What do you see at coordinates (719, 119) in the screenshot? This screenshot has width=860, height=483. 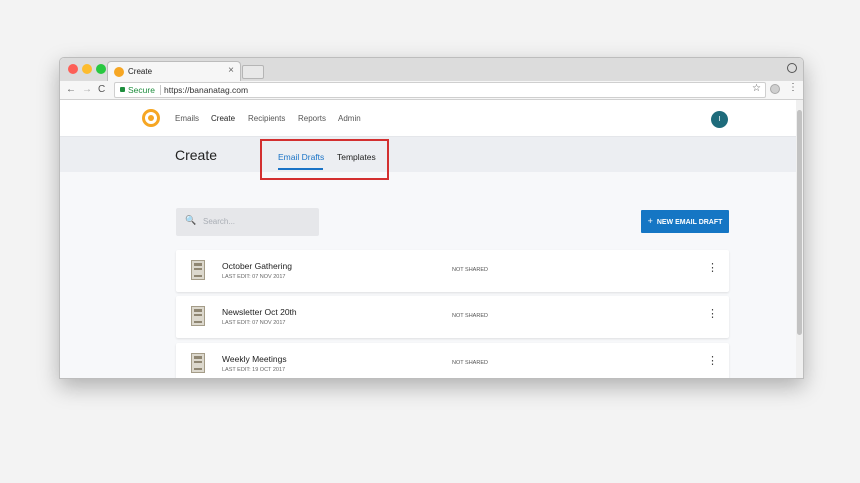 I see `user-avatar: I` at bounding box center [719, 119].